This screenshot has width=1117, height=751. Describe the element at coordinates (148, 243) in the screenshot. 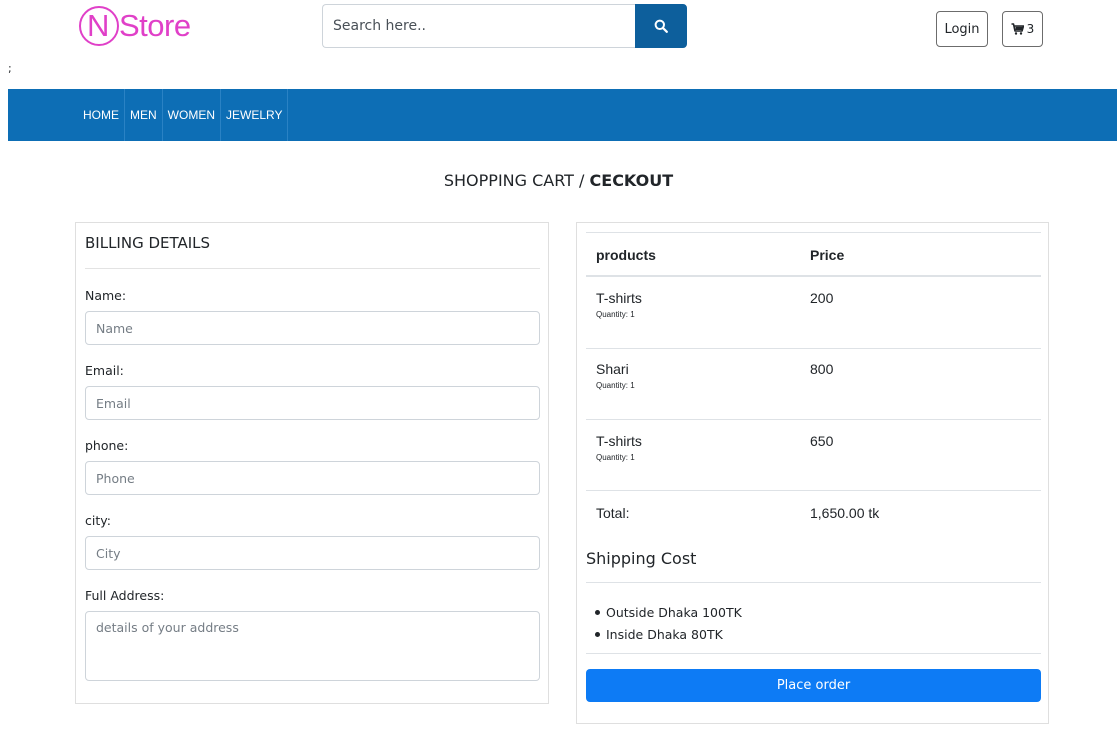

I see `billing-title: BILLING DETAILS` at that location.